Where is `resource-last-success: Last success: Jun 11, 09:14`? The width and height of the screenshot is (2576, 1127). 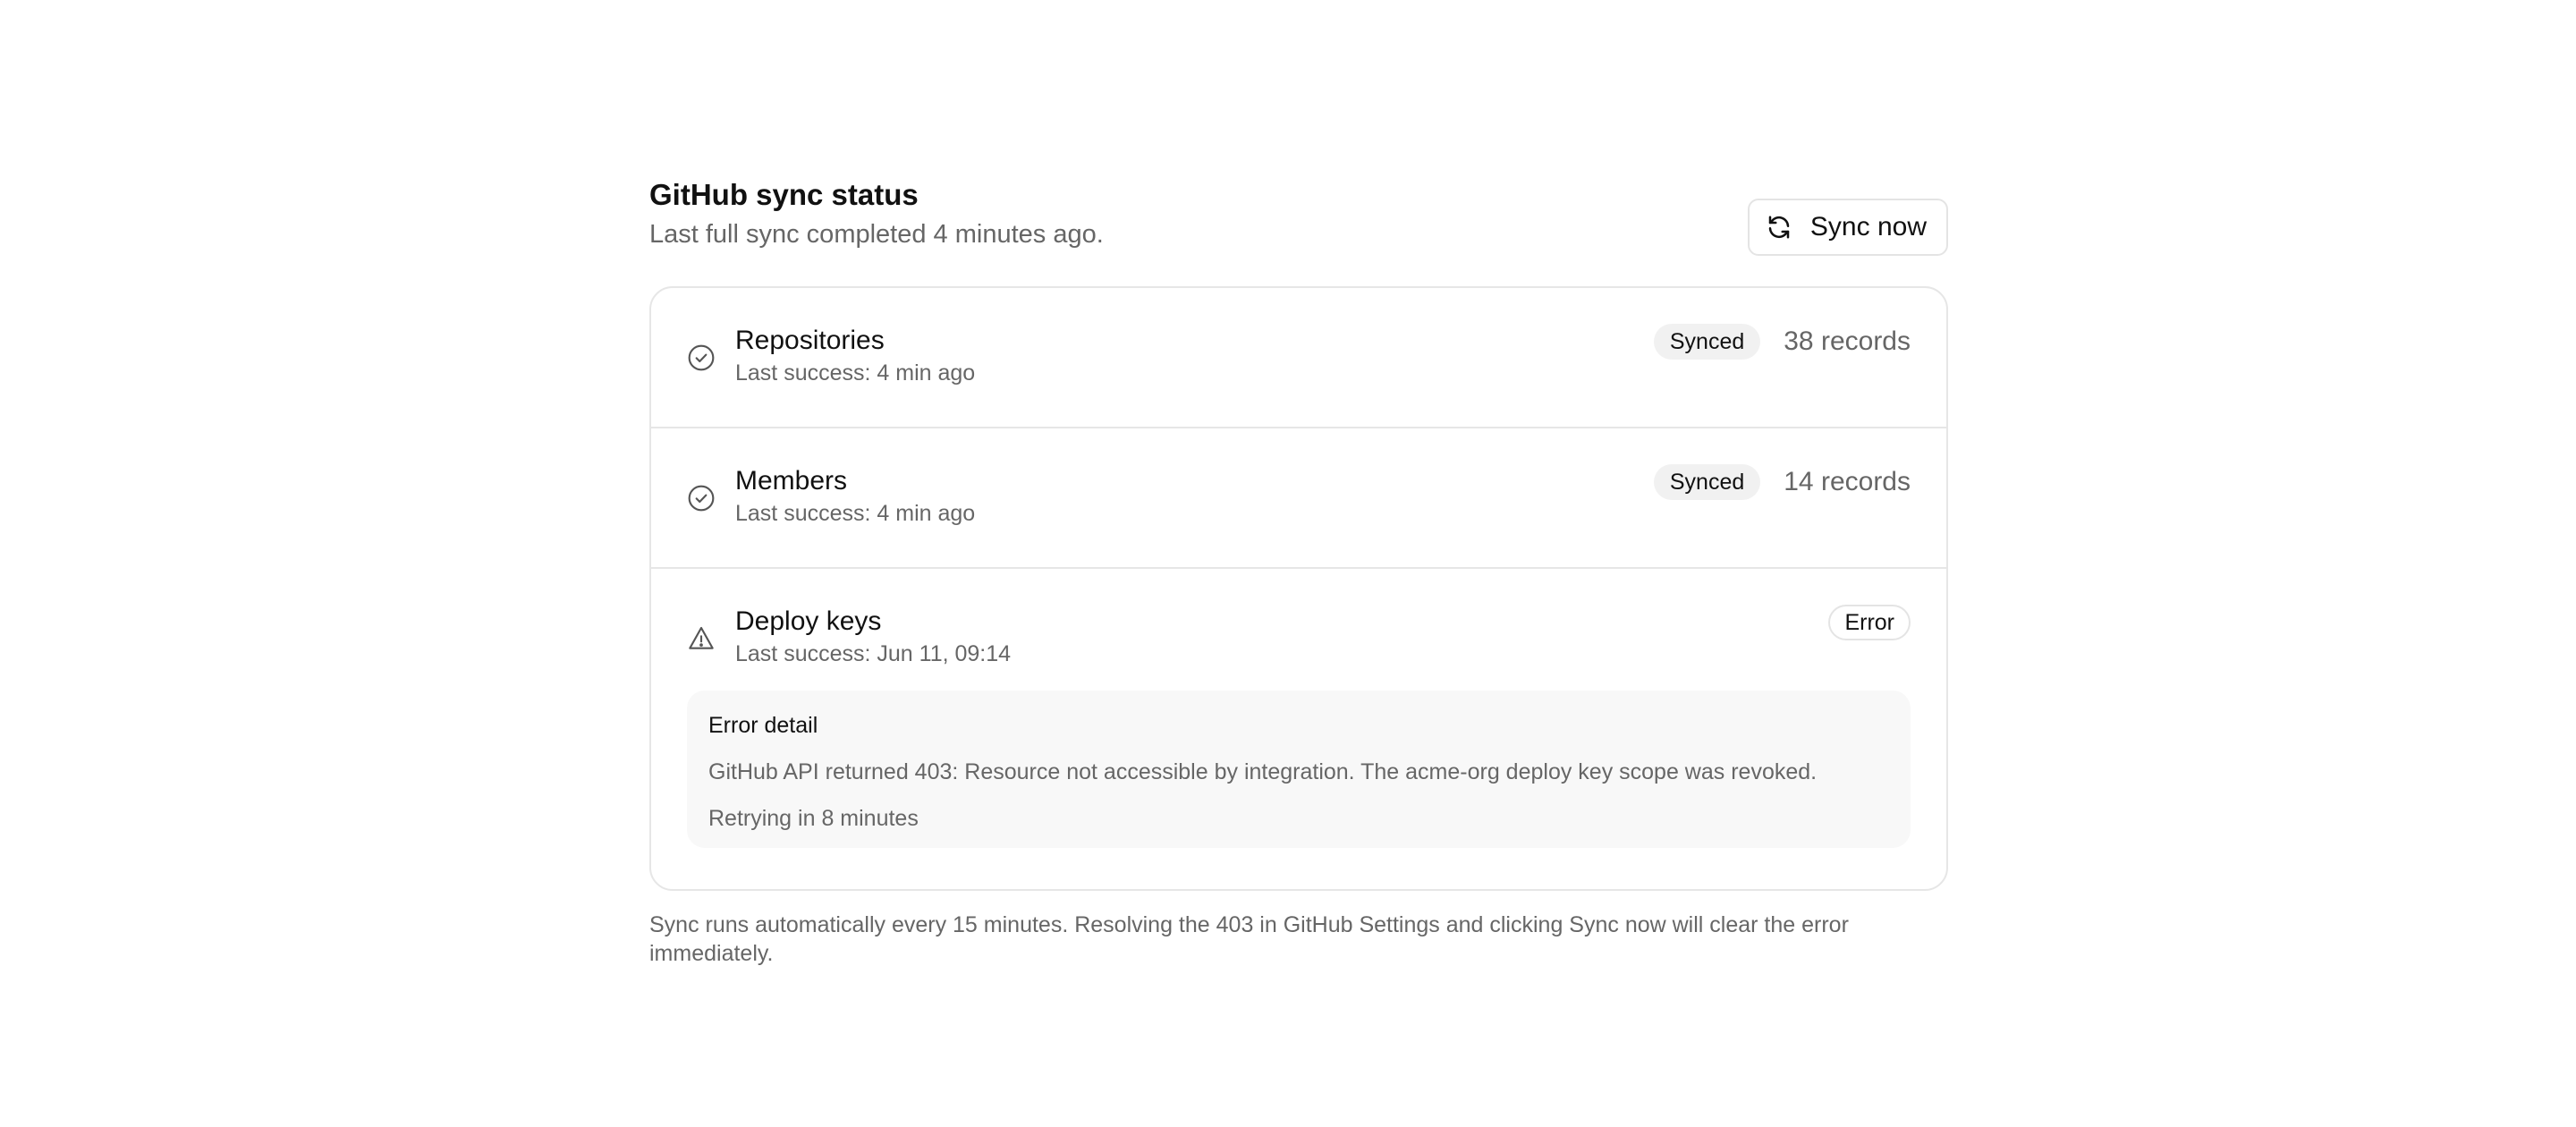
resource-last-success: Last success: Jun 11, 09:14 is located at coordinates (873, 653).